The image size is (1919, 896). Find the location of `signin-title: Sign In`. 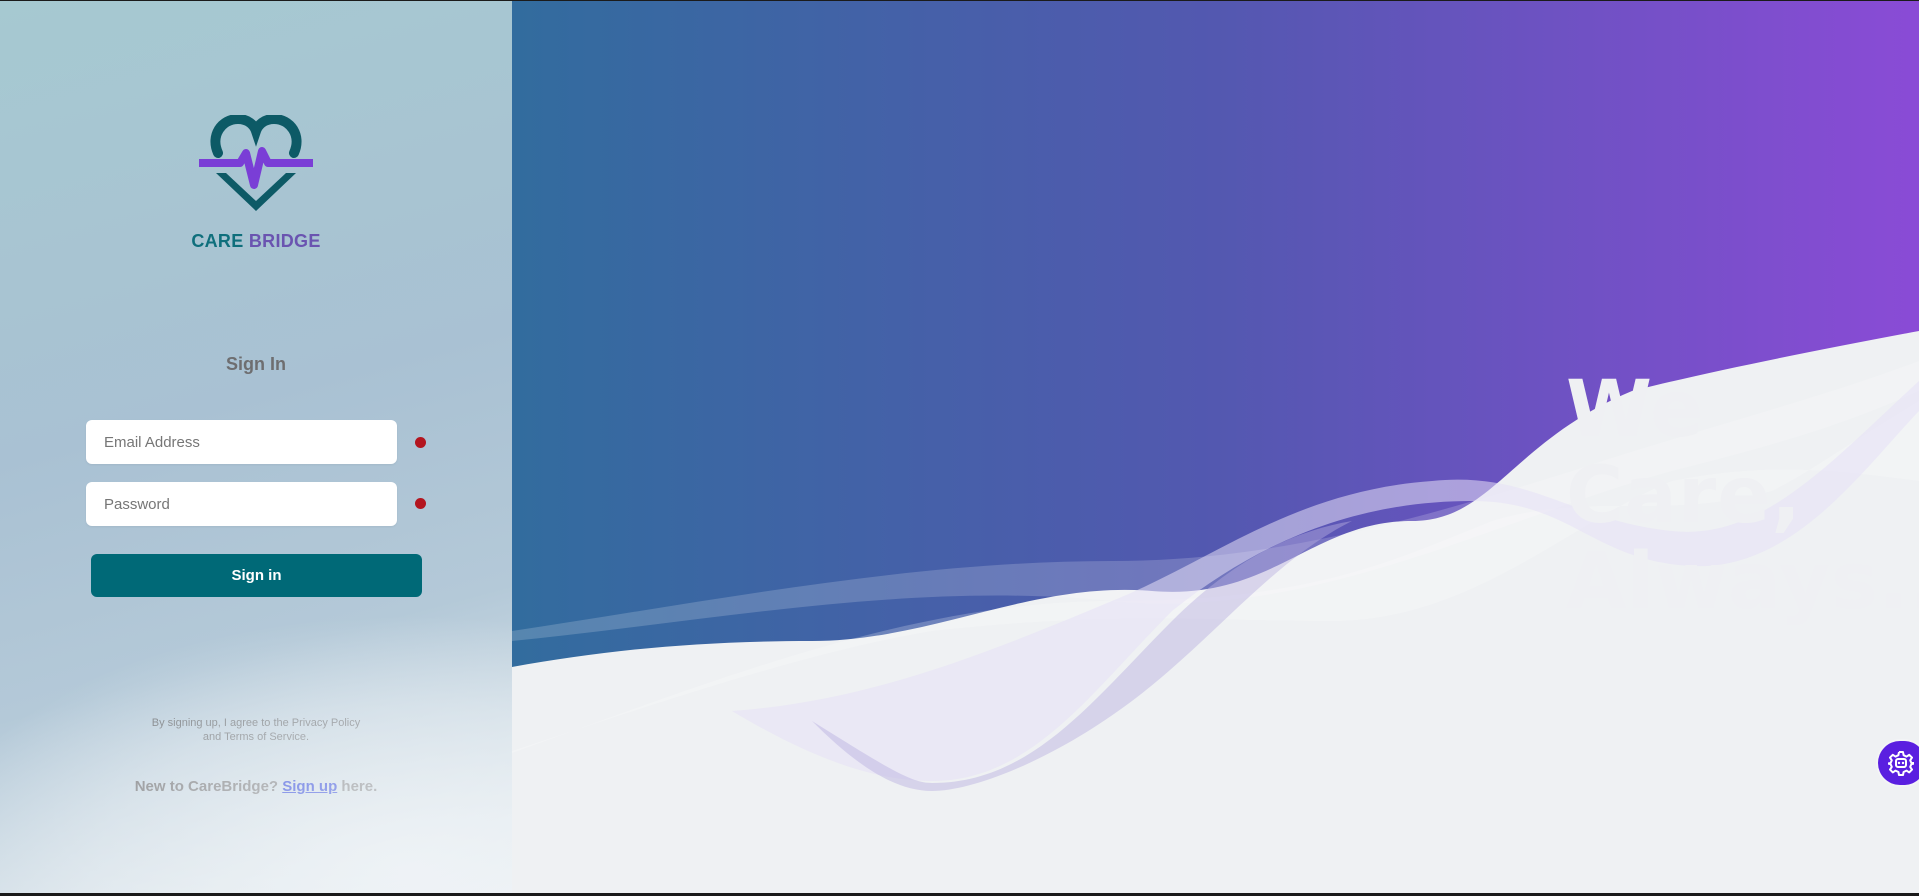

signin-title: Sign In is located at coordinates (256, 364).